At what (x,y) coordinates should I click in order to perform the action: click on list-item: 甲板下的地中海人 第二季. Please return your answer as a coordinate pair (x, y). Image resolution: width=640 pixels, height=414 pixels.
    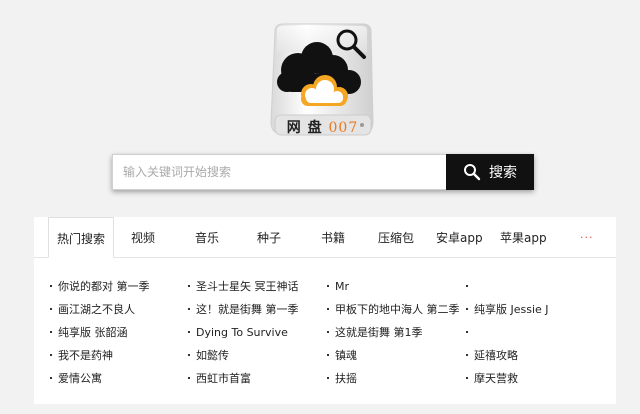
    Looking at the image, I should click on (397, 309).